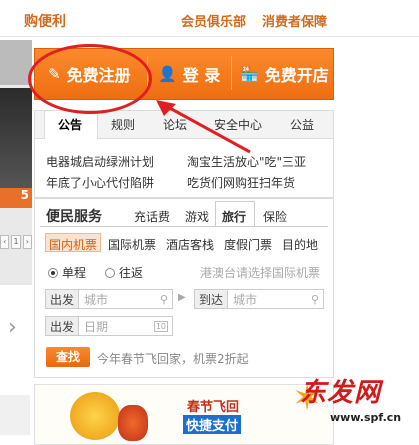 This screenshot has width=419, height=445. What do you see at coordinates (63, 299) in the screenshot?
I see `depart-label: 出发` at bounding box center [63, 299].